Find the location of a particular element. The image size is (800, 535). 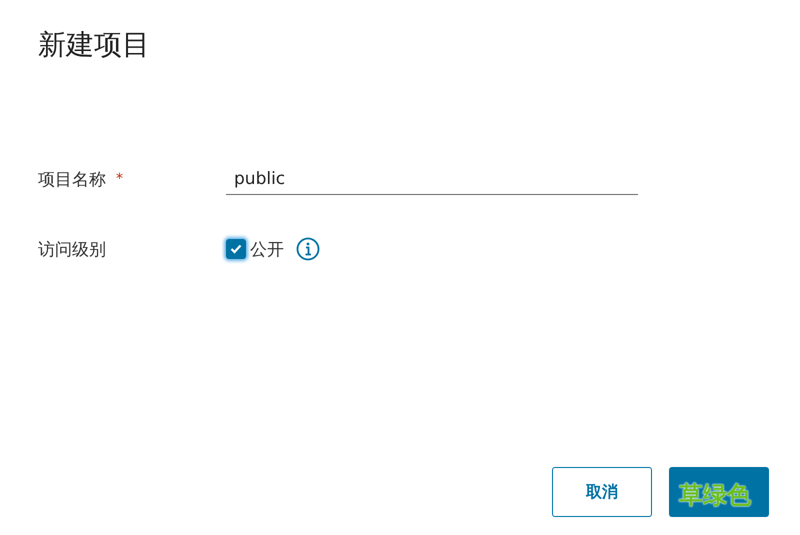

name-input: public is located at coordinates (432, 179).